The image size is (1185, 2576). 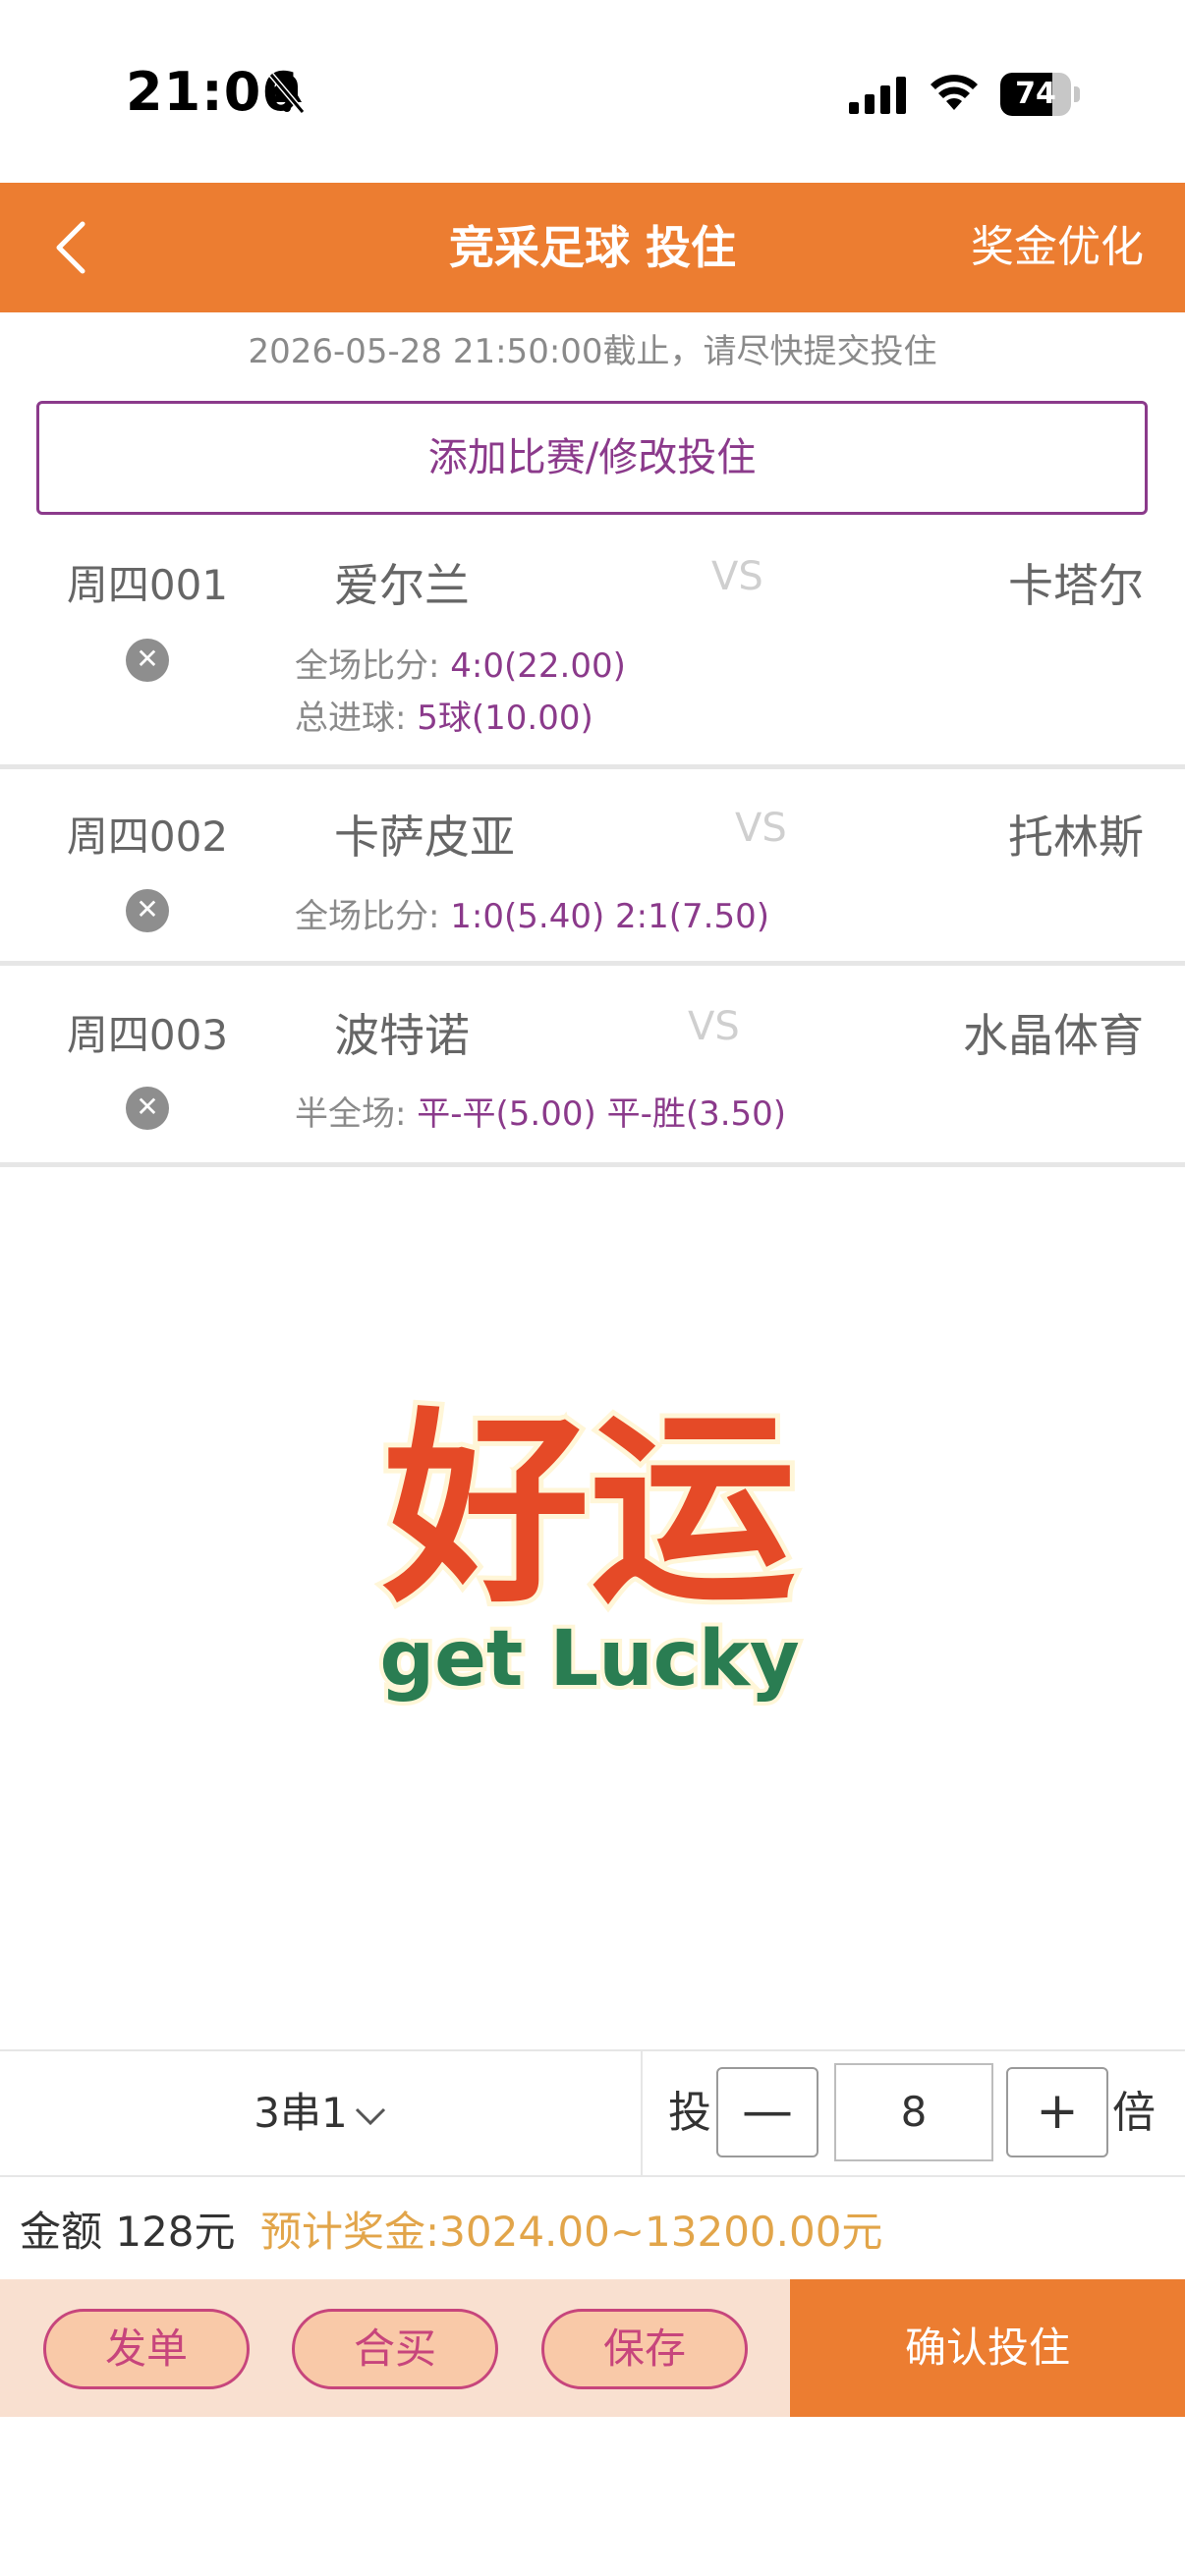 I want to click on home-team: 波特诺, so click(x=402, y=1035).